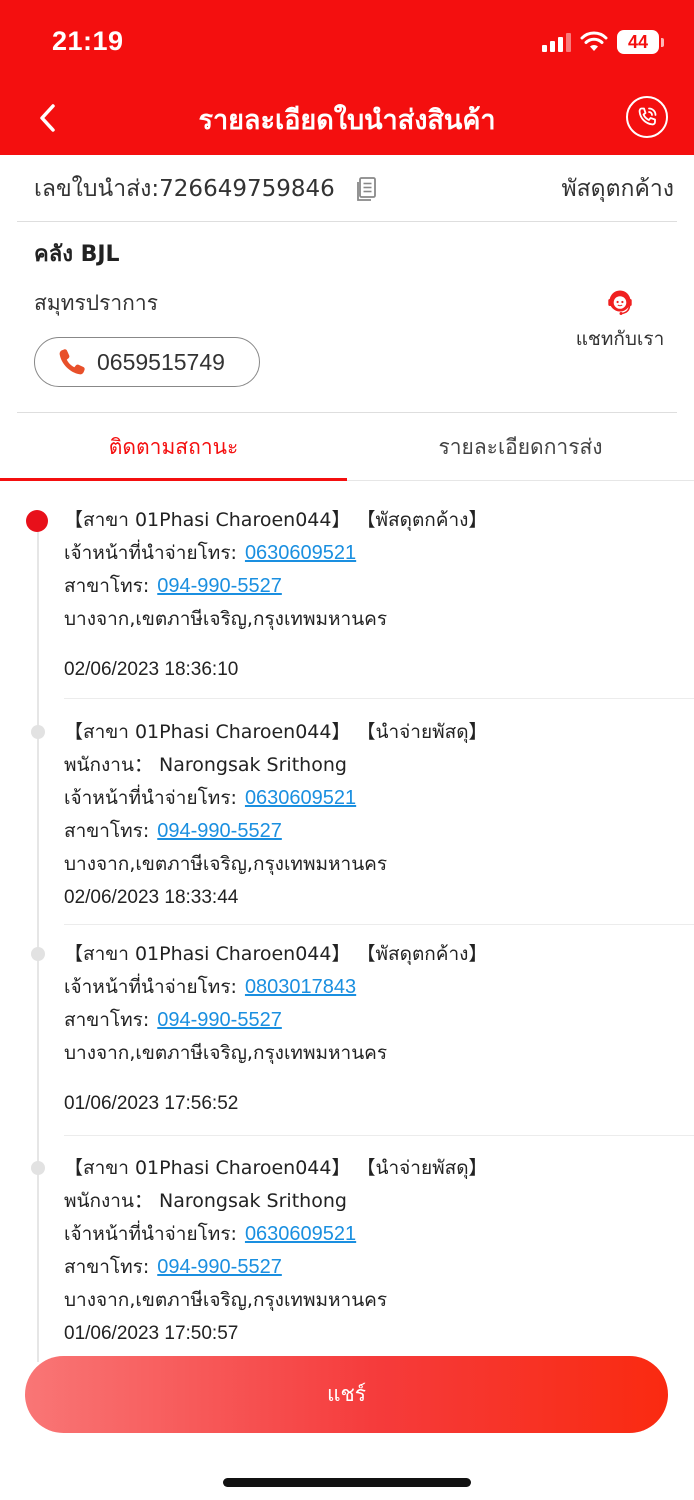  What do you see at coordinates (368, 189) in the screenshot?
I see `copy-icon` at bounding box center [368, 189].